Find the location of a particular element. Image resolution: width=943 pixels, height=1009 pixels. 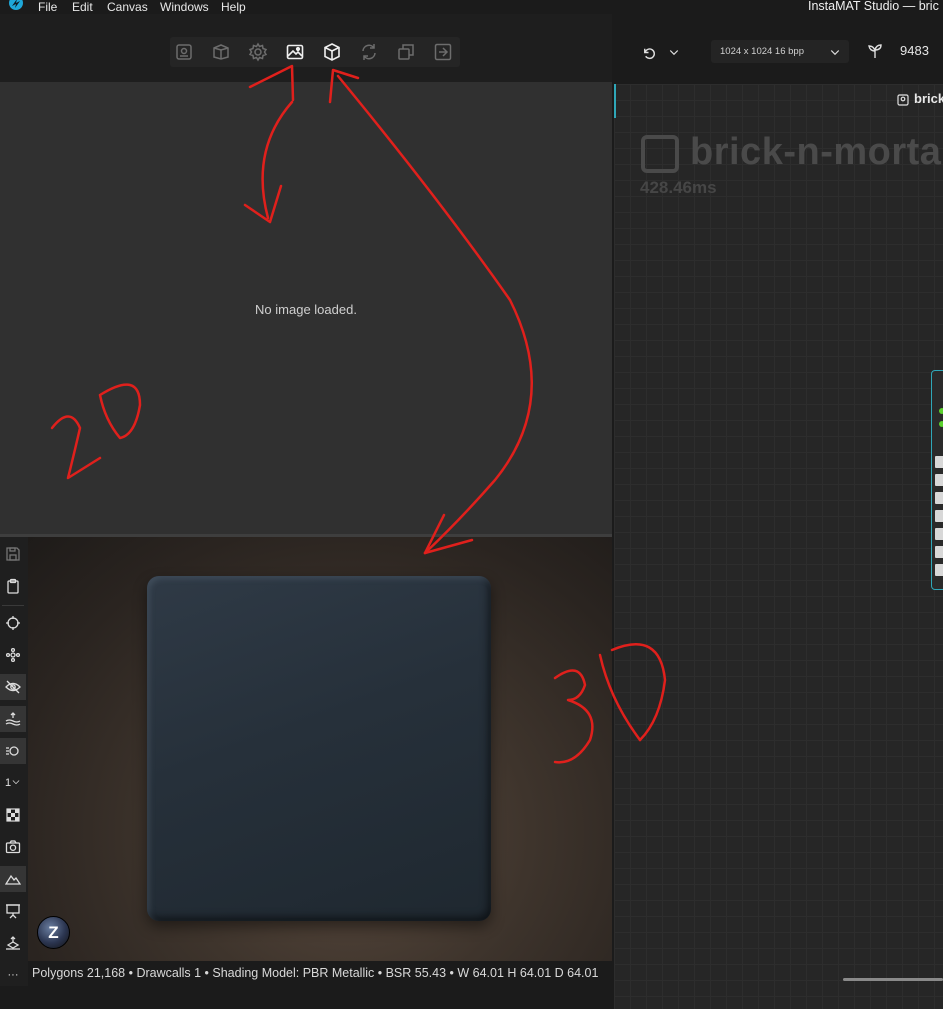

z-badge-label: Z is located at coordinates (53, 932).